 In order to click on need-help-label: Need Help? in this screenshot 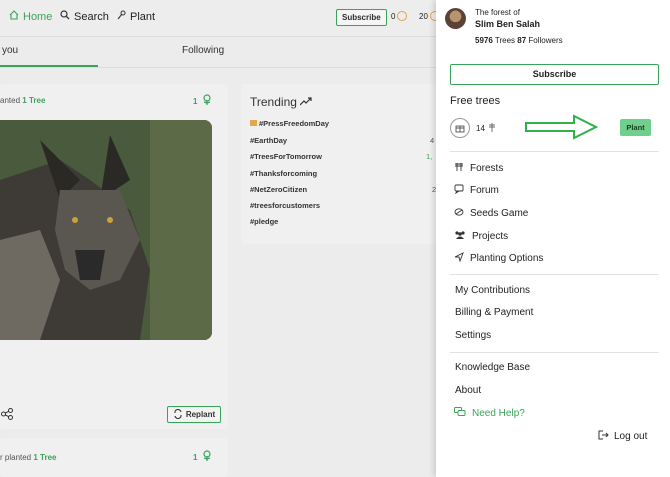, I will do `click(498, 413)`.